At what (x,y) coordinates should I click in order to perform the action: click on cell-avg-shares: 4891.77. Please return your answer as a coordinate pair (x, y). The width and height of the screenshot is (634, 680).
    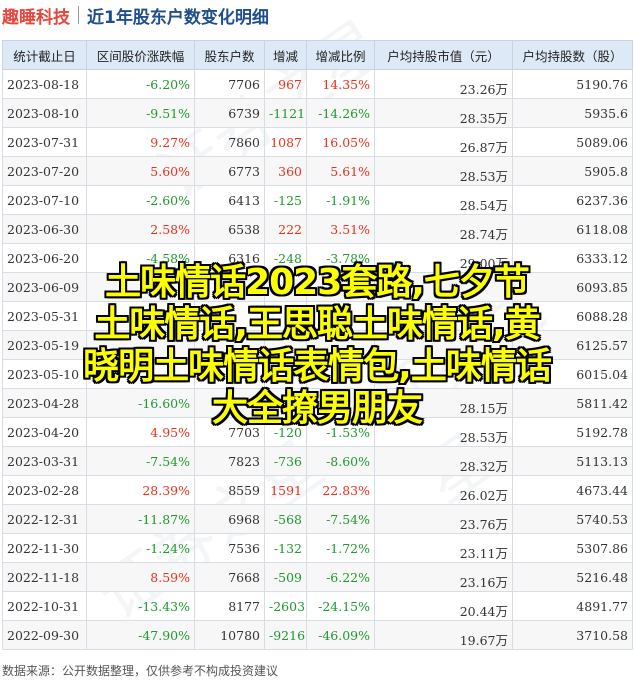
    Looking at the image, I should click on (572, 606).